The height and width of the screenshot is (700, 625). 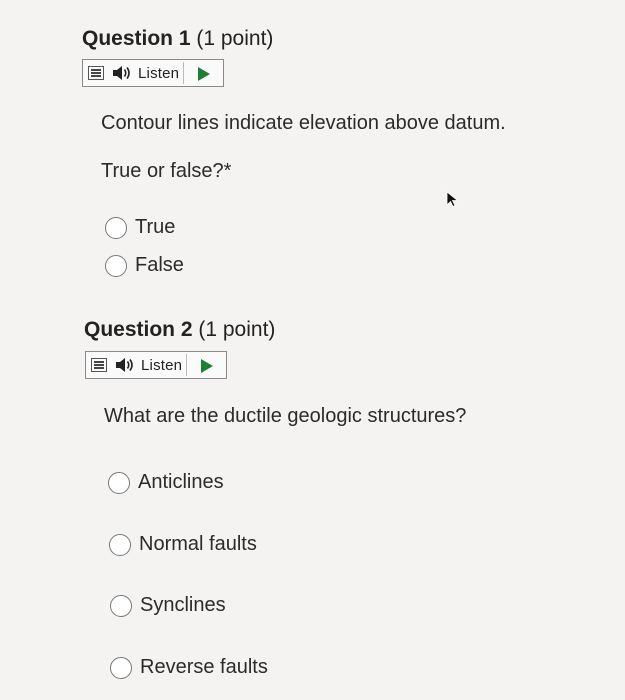 What do you see at coordinates (237, 329) in the screenshot?
I see `question-2-points: (1 point)` at bounding box center [237, 329].